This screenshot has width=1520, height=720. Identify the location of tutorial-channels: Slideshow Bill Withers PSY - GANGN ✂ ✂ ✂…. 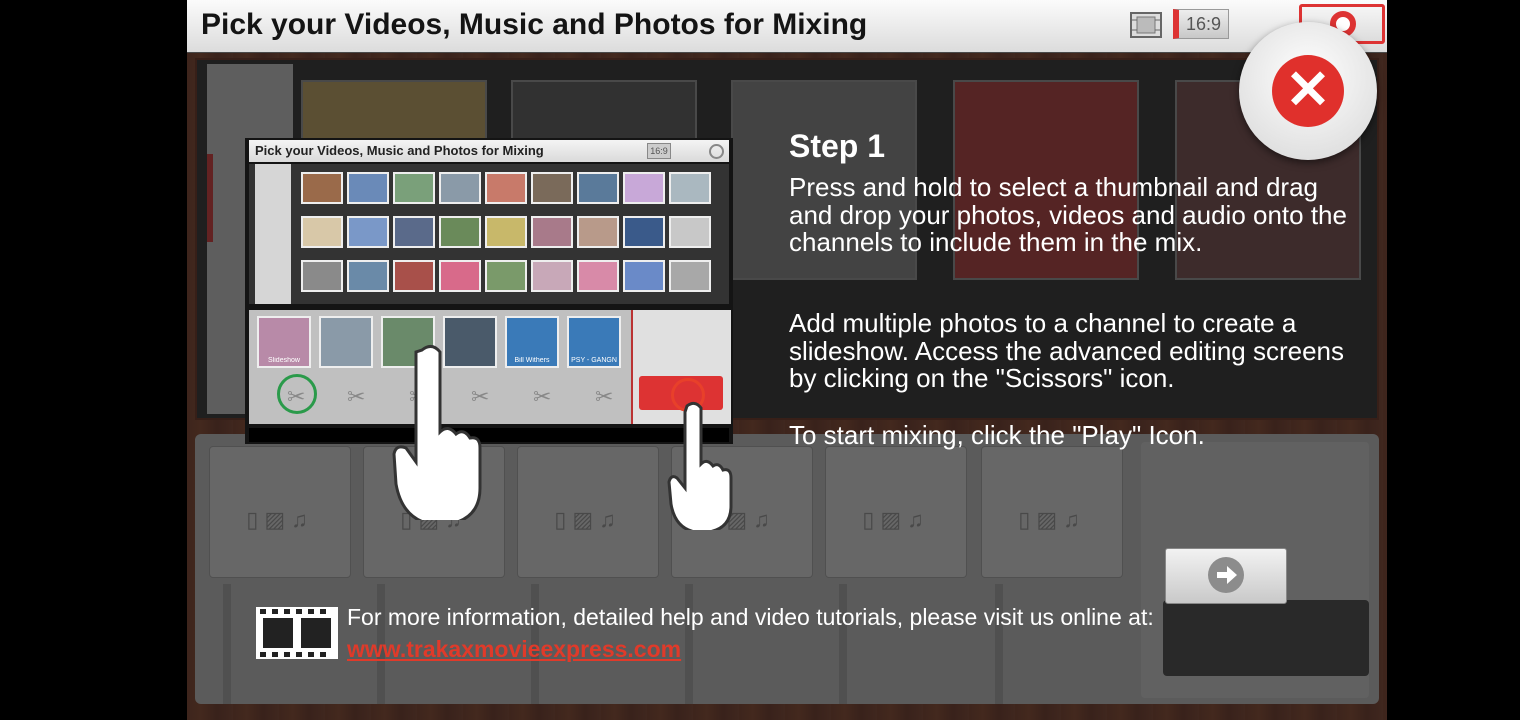
(490, 367).